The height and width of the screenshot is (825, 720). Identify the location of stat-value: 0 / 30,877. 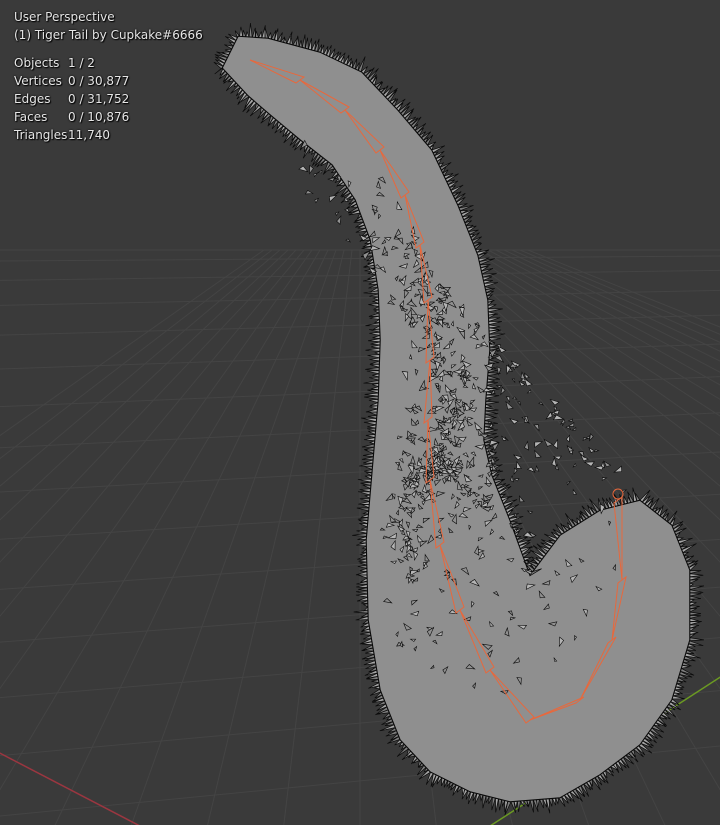
(99, 81).